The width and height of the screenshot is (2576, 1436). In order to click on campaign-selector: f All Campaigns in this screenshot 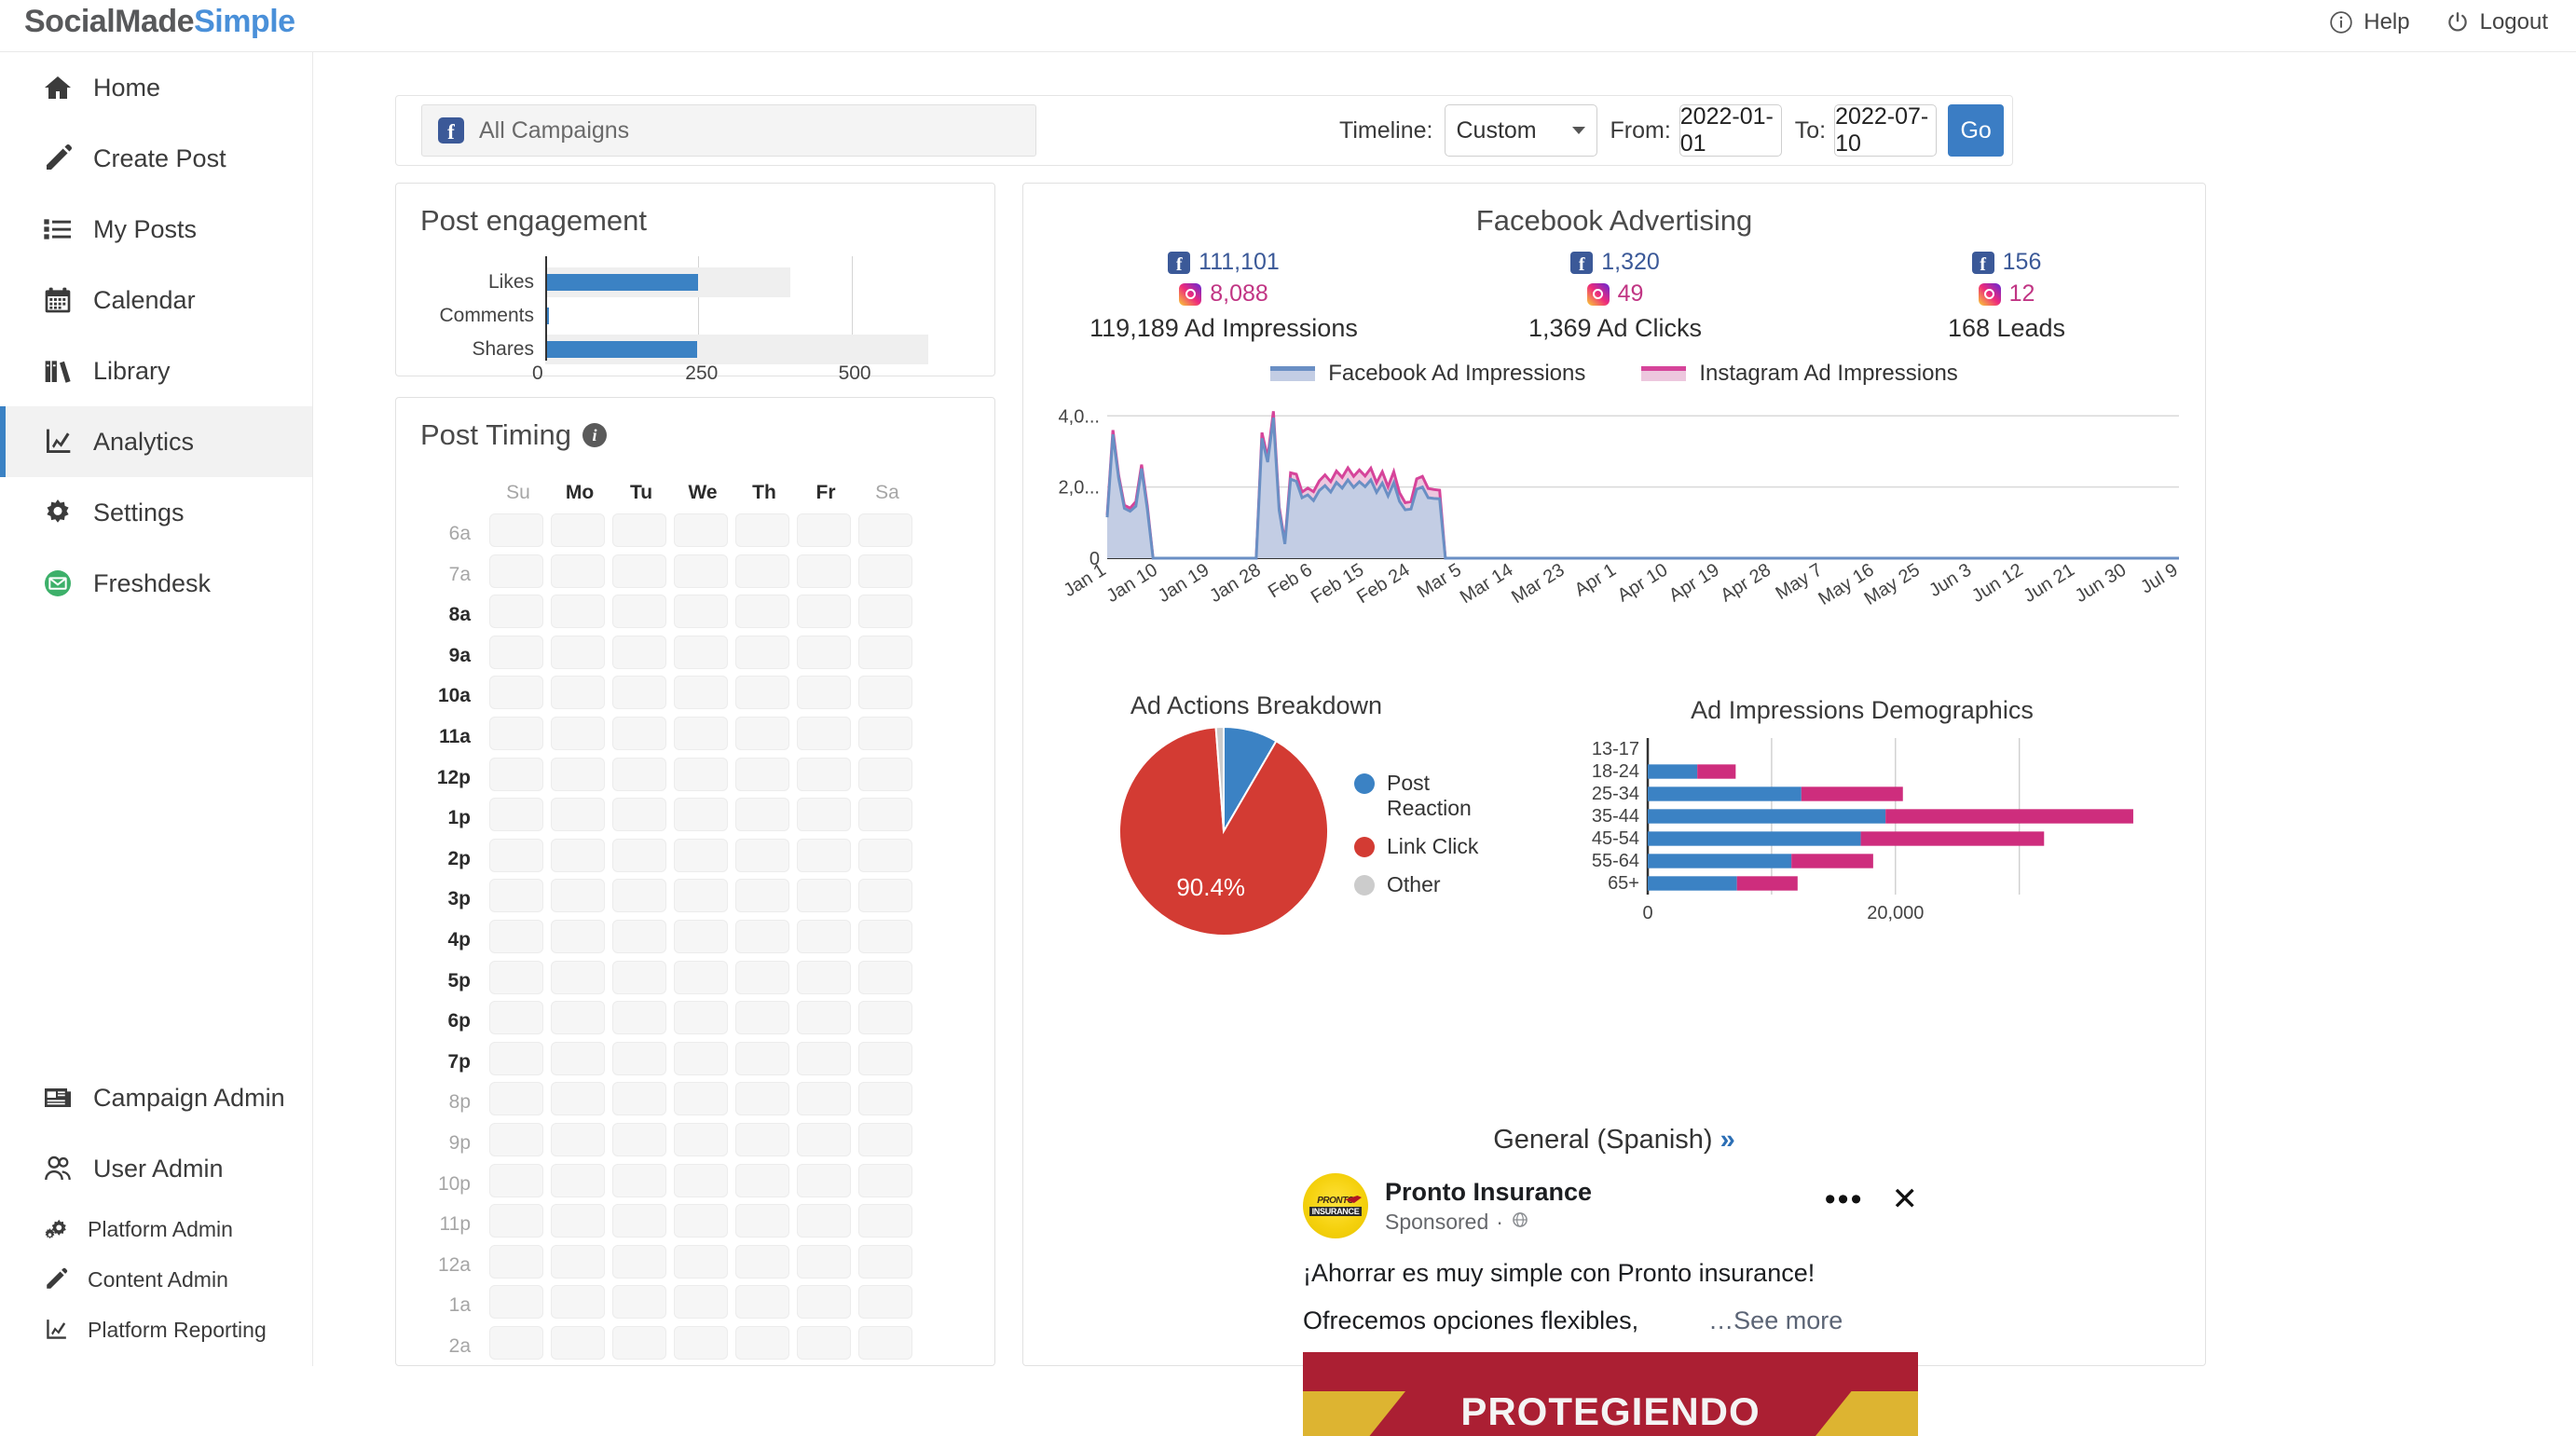, I will do `click(728, 130)`.